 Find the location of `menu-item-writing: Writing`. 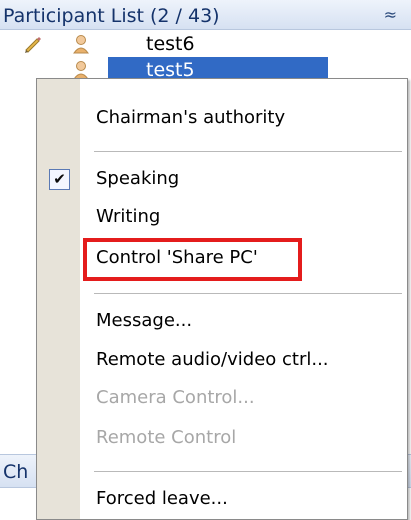

menu-item-writing: Writing is located at coordinates (222, 218).